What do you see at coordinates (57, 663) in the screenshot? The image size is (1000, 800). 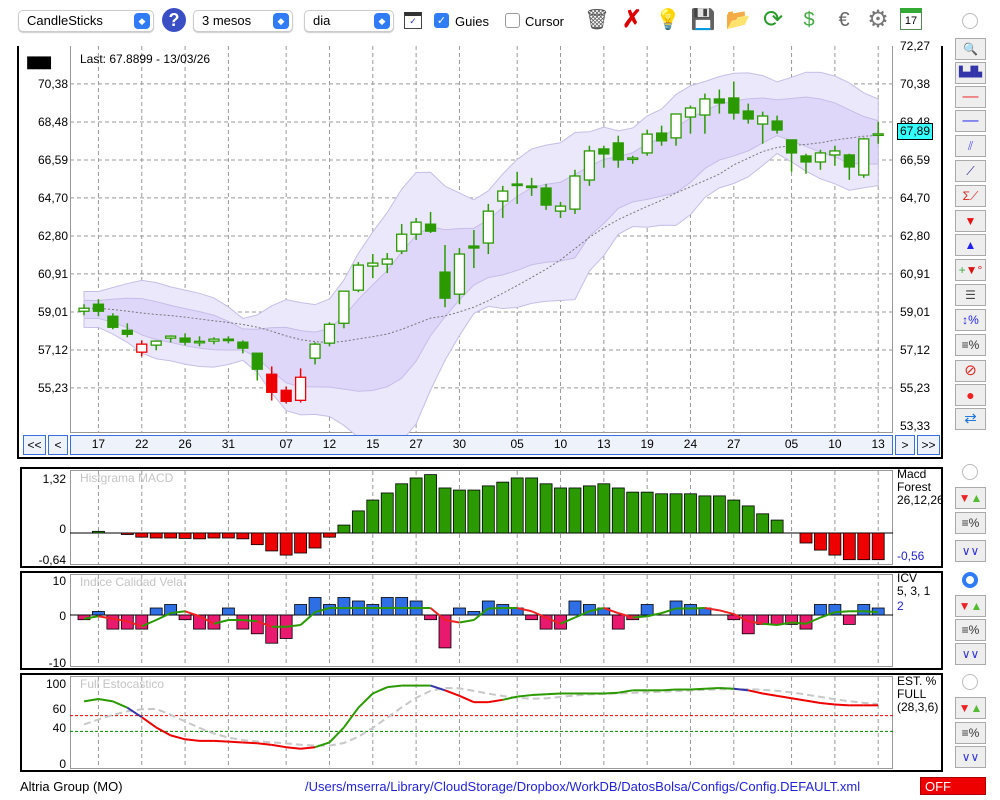 I see `y-tick: -10` at bounding box center [57, 663].